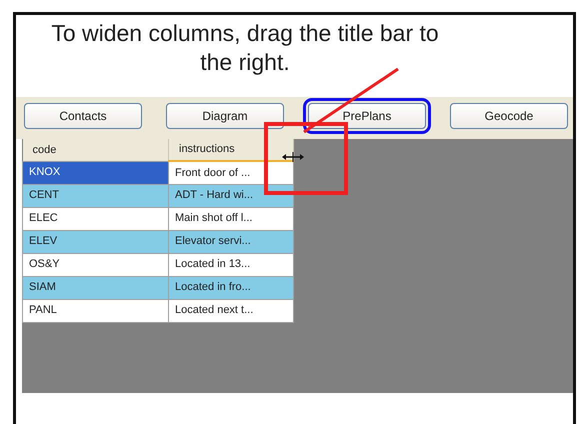 This screenshot has width=586, height=424. I want to click on column-header: instructions, so click(231, 150).